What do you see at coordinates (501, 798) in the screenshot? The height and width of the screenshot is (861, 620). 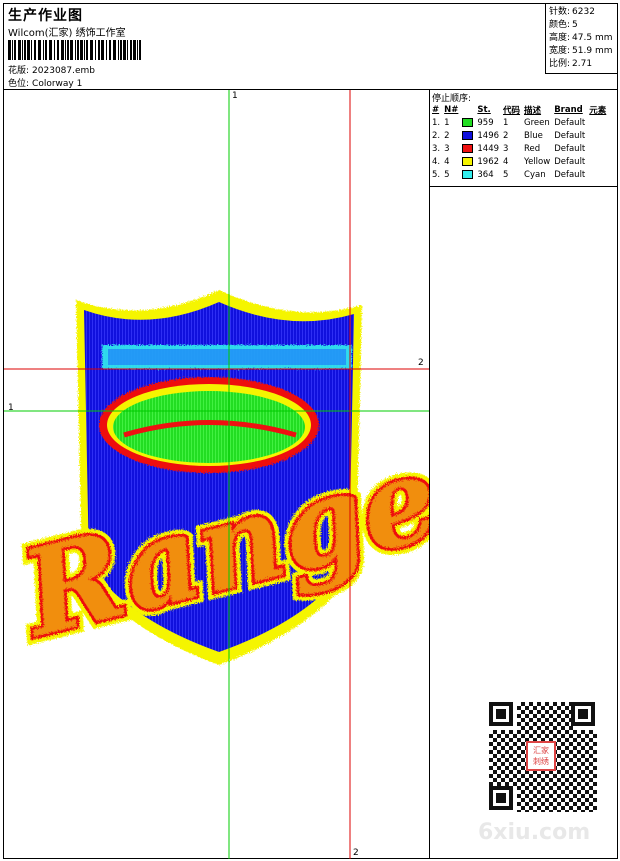 I see `qr-finder-bl` at bounding box center [501, 798].